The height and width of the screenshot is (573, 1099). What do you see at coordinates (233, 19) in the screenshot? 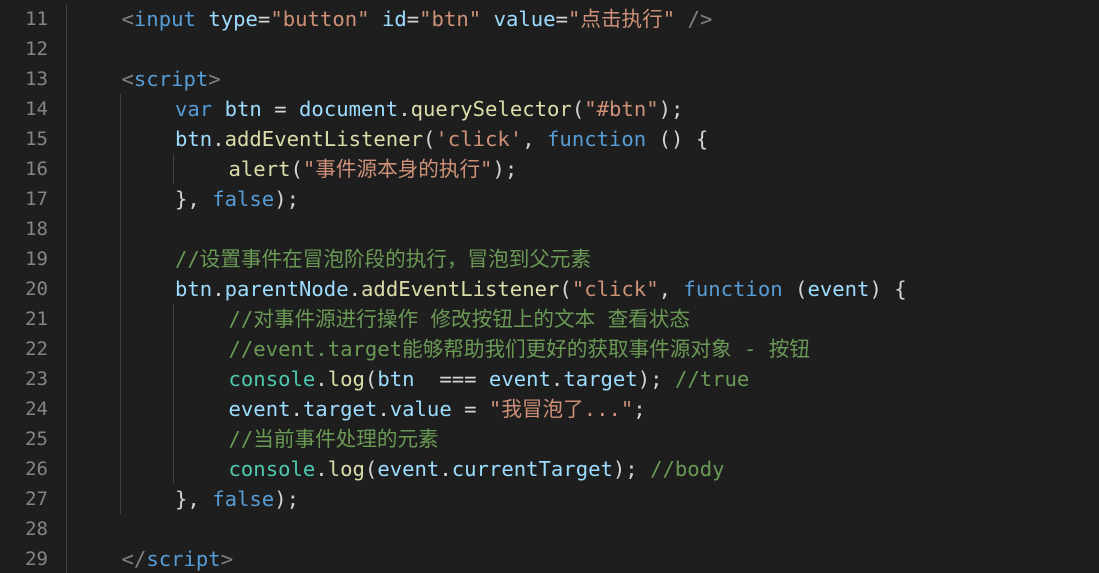
I see `code-token: type` at bounding box center [233, 19].